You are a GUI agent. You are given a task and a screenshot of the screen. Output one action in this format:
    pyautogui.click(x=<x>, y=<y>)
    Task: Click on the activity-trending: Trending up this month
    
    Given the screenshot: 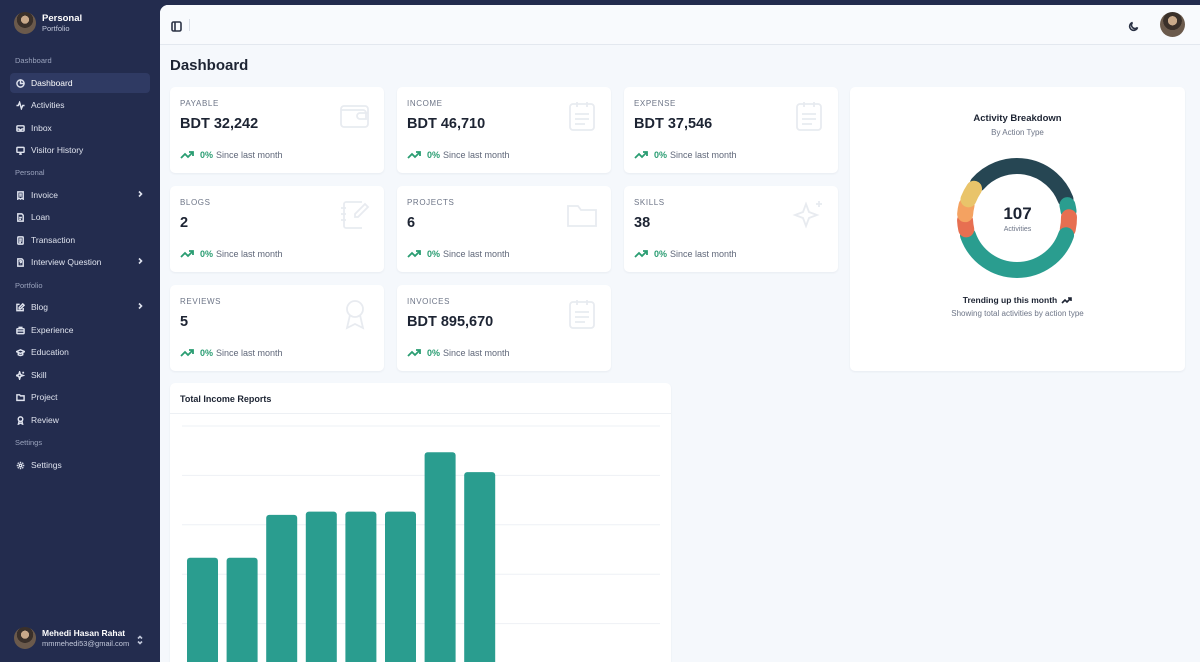 What is the action you would take?
    pyautogui.click(x=1017, y=300)
    